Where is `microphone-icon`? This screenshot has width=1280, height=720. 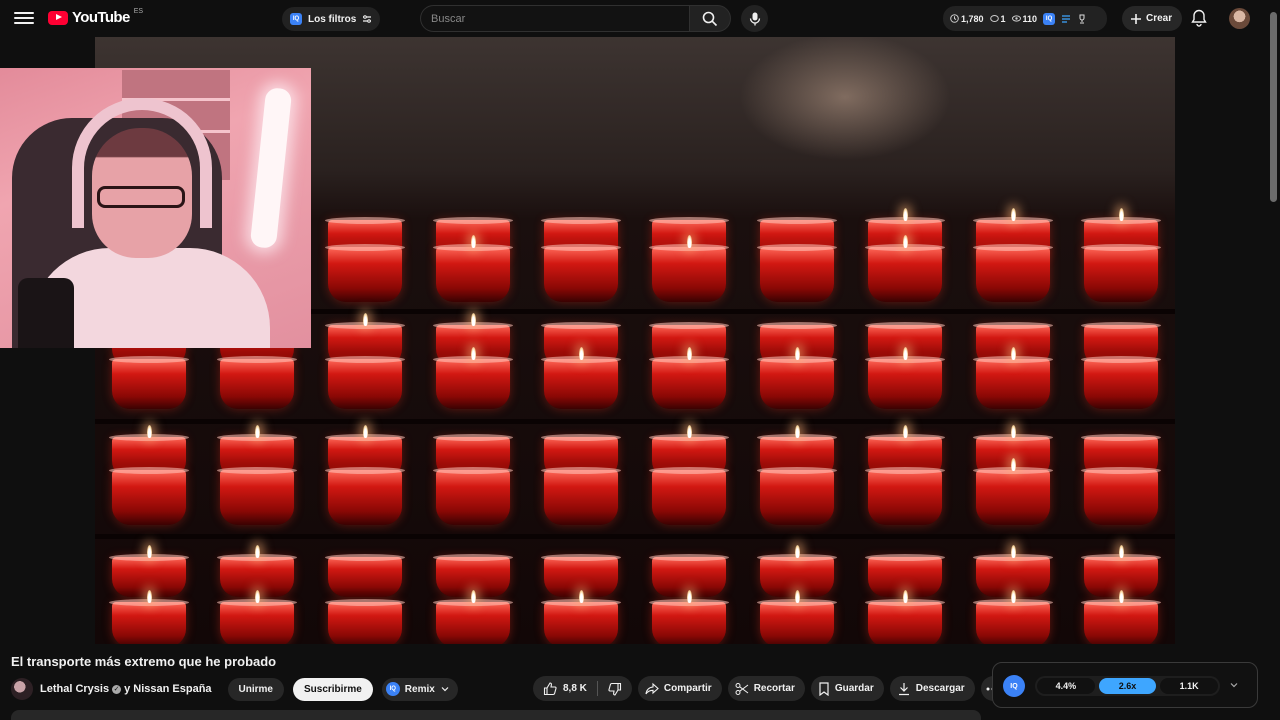
microphone-icon is located at coordinates (754, 18).